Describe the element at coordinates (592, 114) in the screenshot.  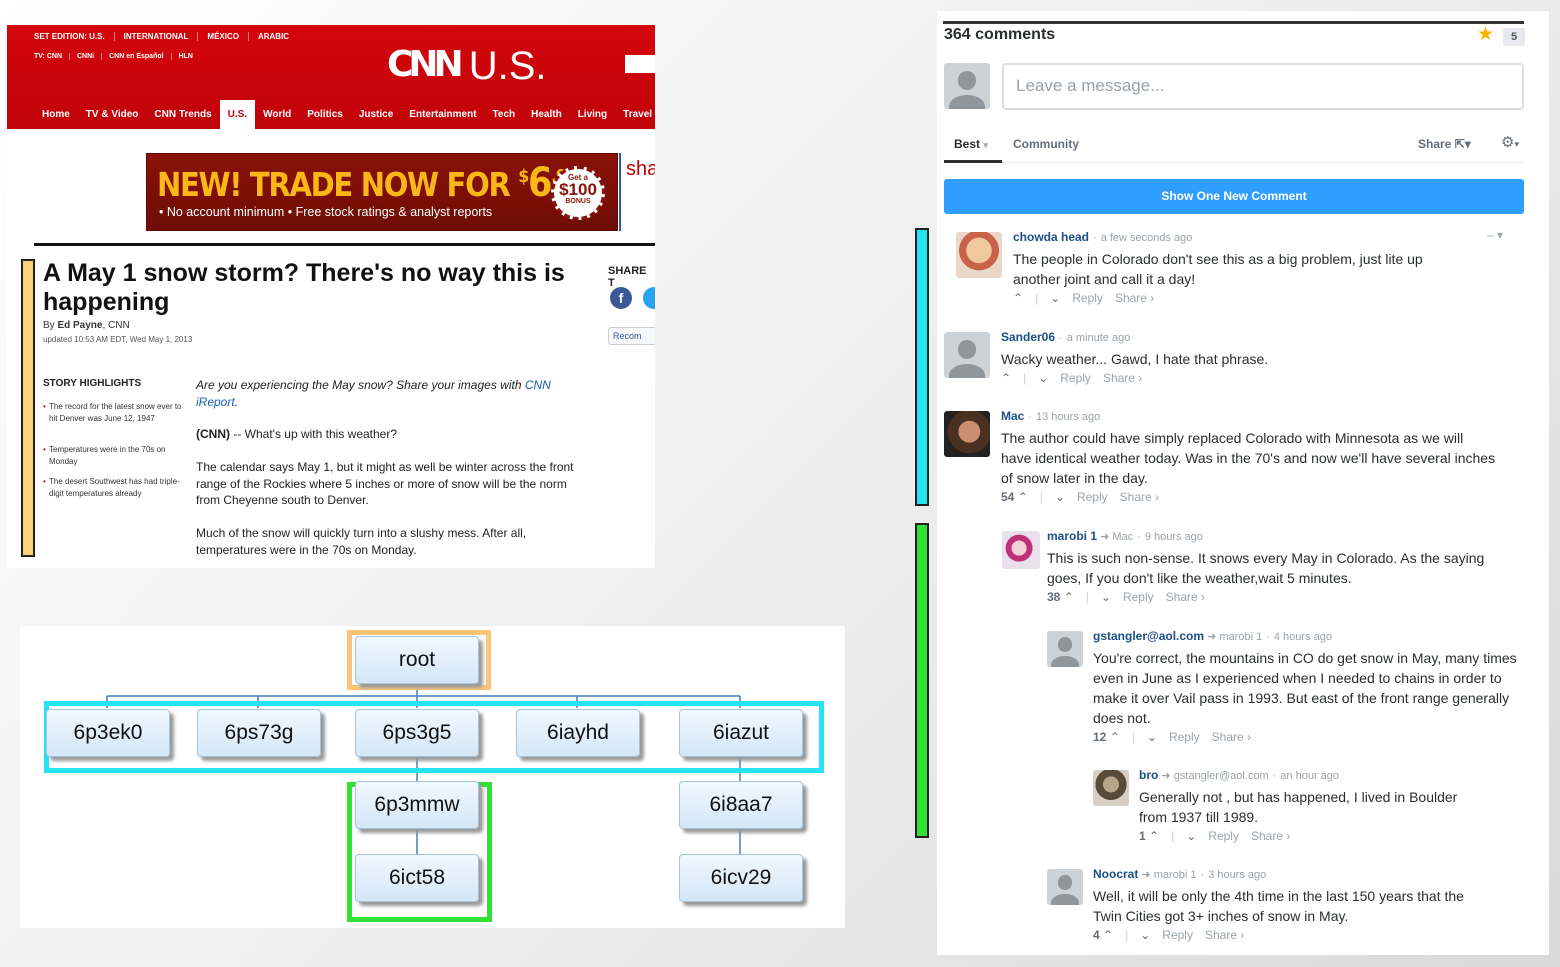
I see `nav-living: Living` at that location.